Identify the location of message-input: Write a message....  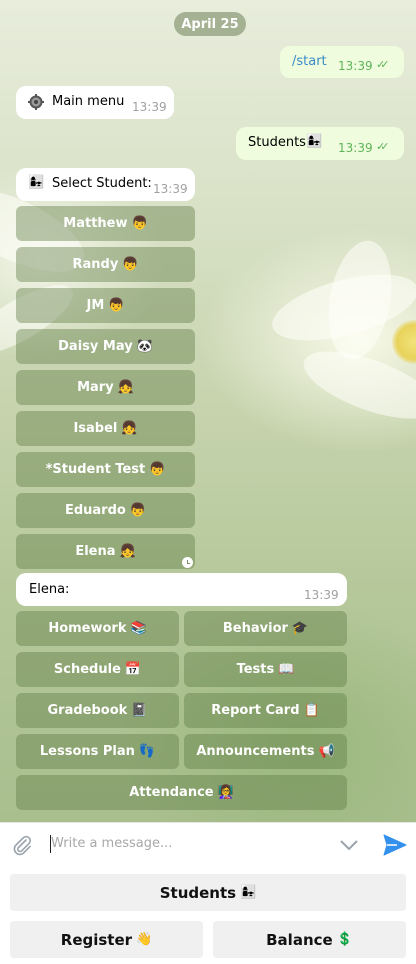
(111, 843).